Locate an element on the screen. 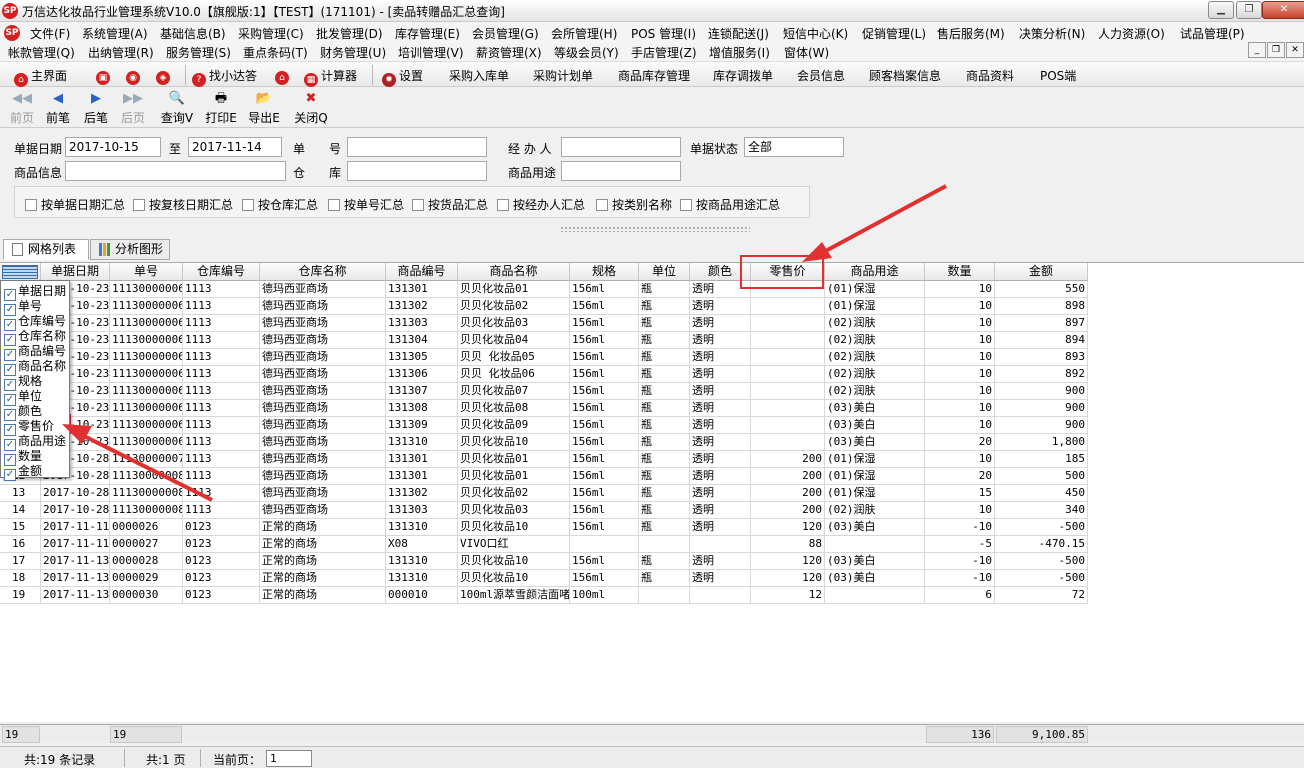 This screenshot has width=1304, height=768. cell-usage: (02)润肤 is located at coordinates (875, 374).